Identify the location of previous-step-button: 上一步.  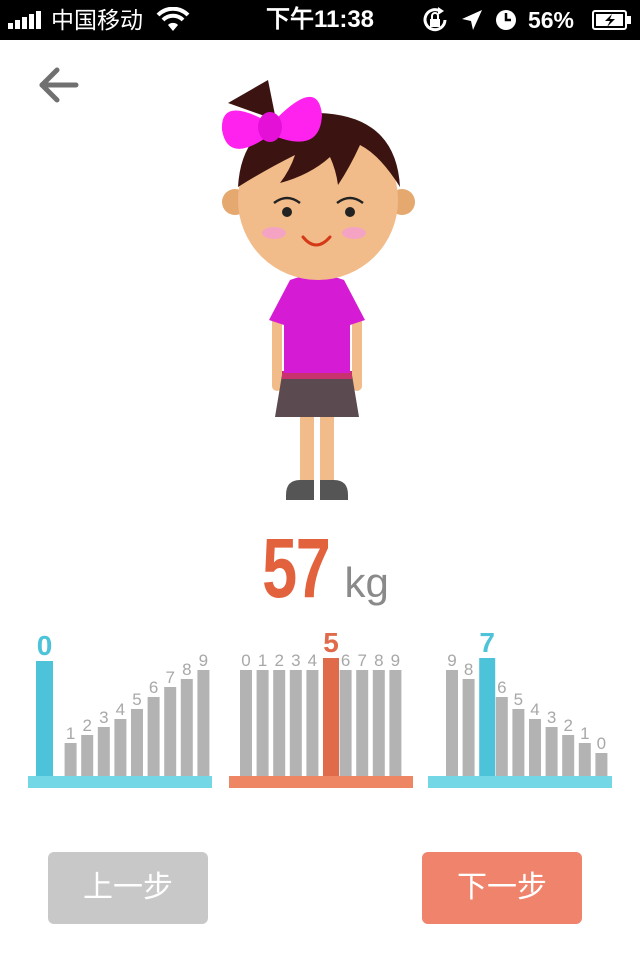
(128, 888).